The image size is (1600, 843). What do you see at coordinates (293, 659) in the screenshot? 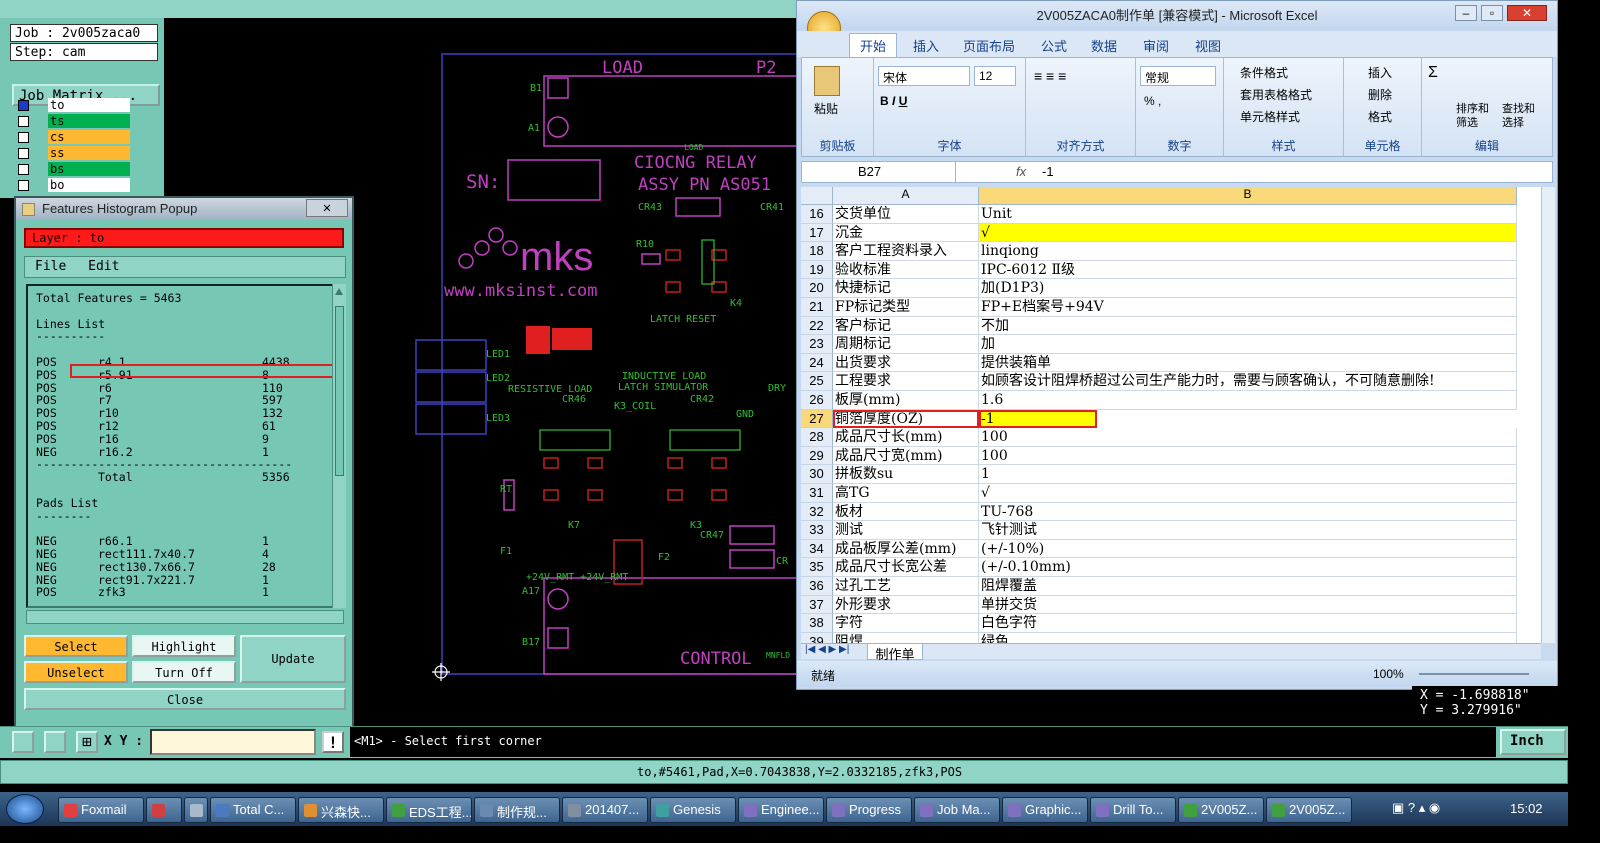
I see `update-button: Update` at bounding box center [293, 659].